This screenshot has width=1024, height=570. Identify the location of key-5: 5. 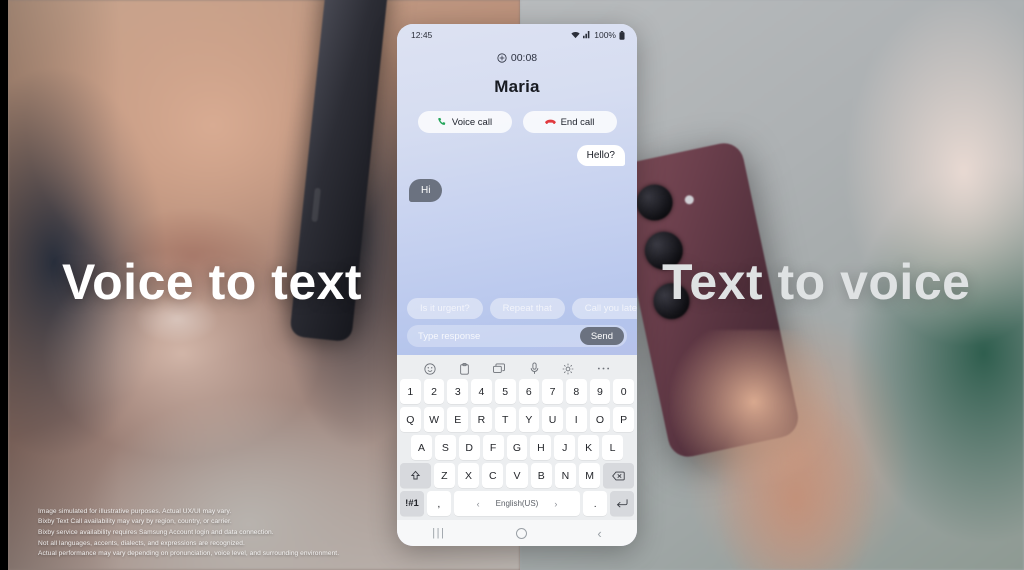
(505, 391).